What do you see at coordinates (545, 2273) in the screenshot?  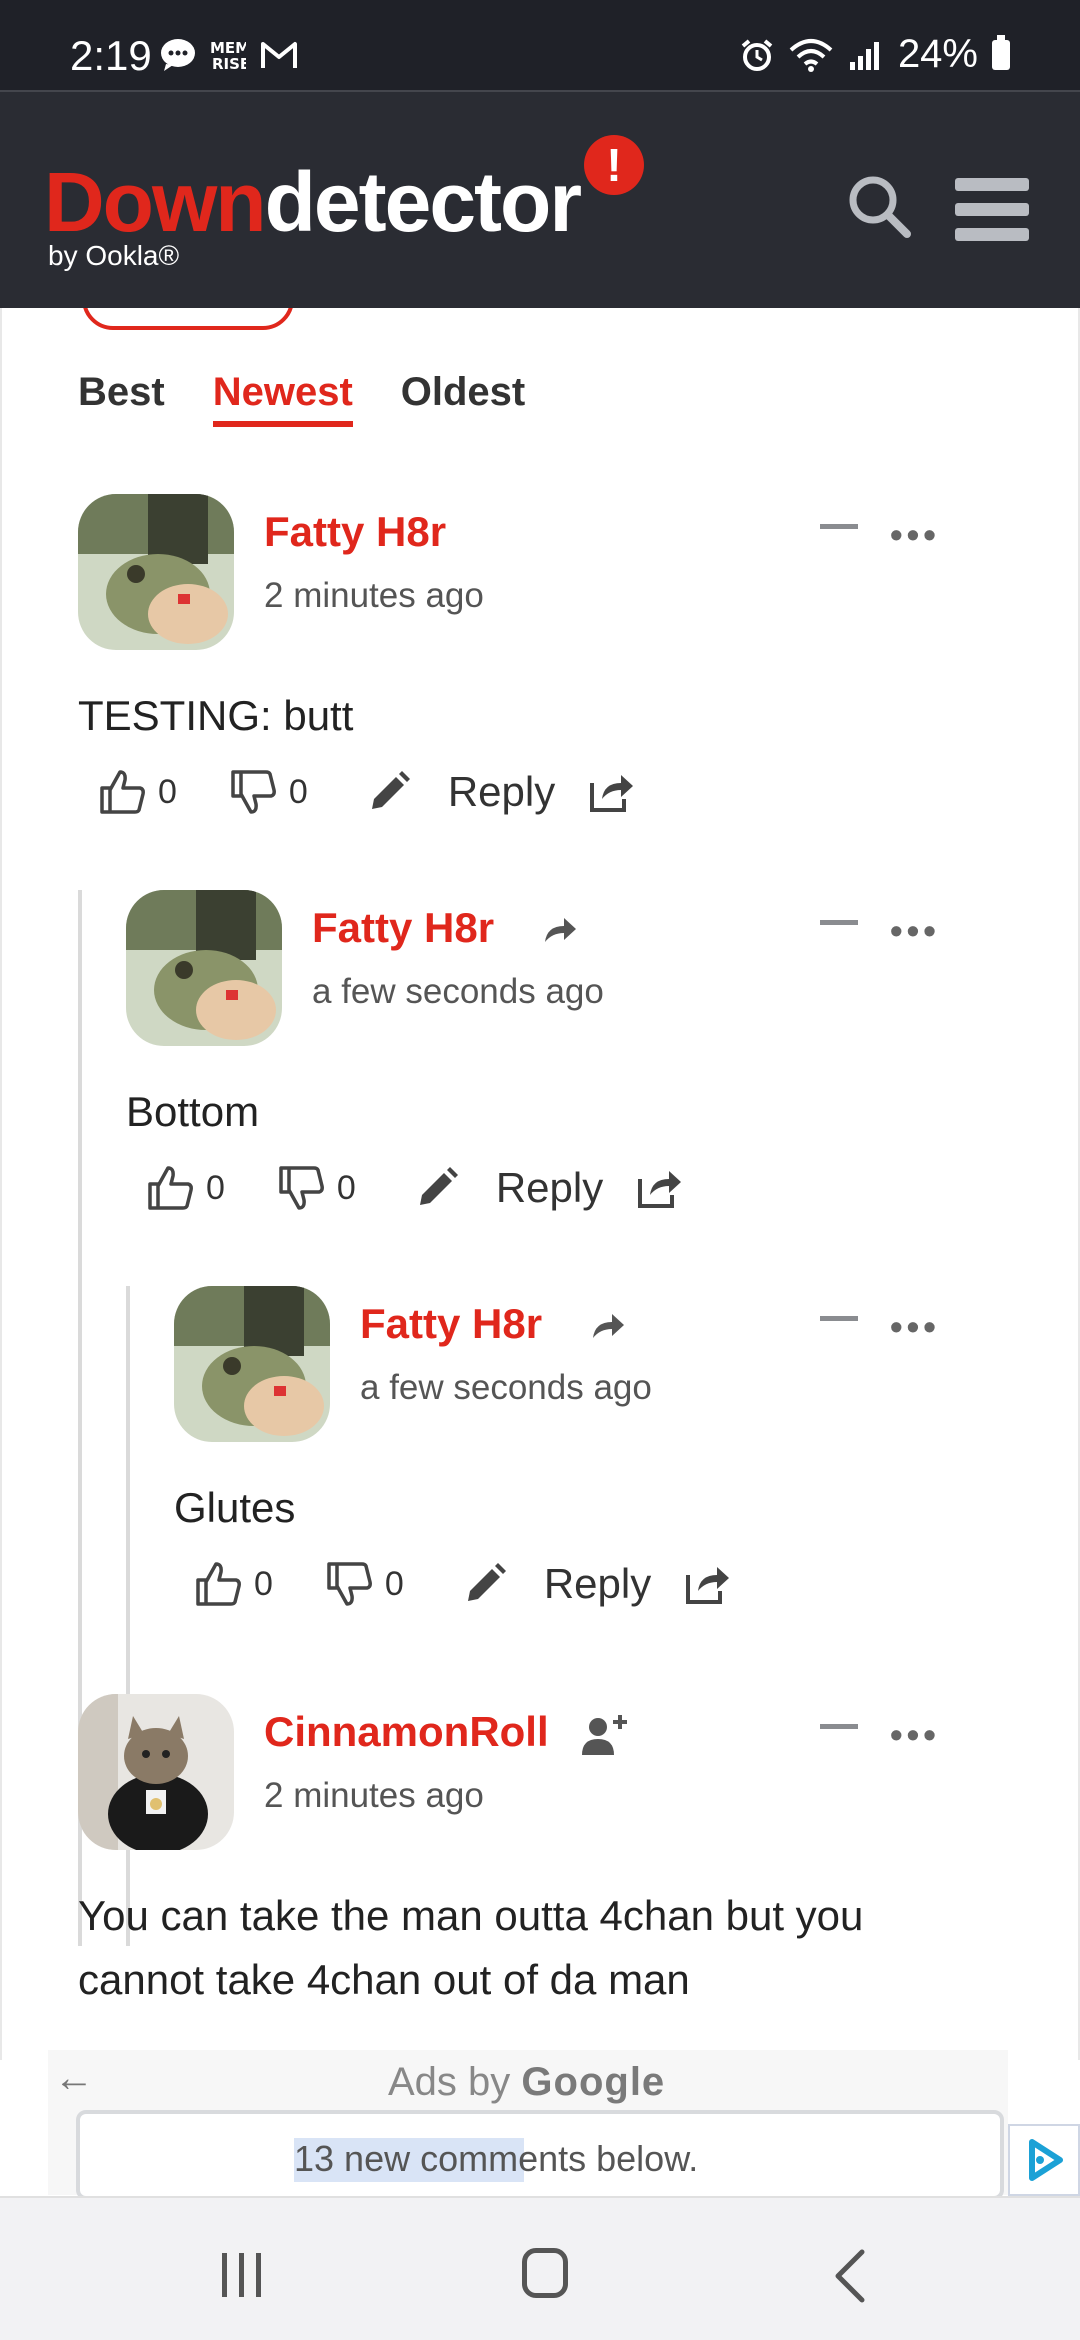 I see `home-icon` at bounding box center [545, 2273].